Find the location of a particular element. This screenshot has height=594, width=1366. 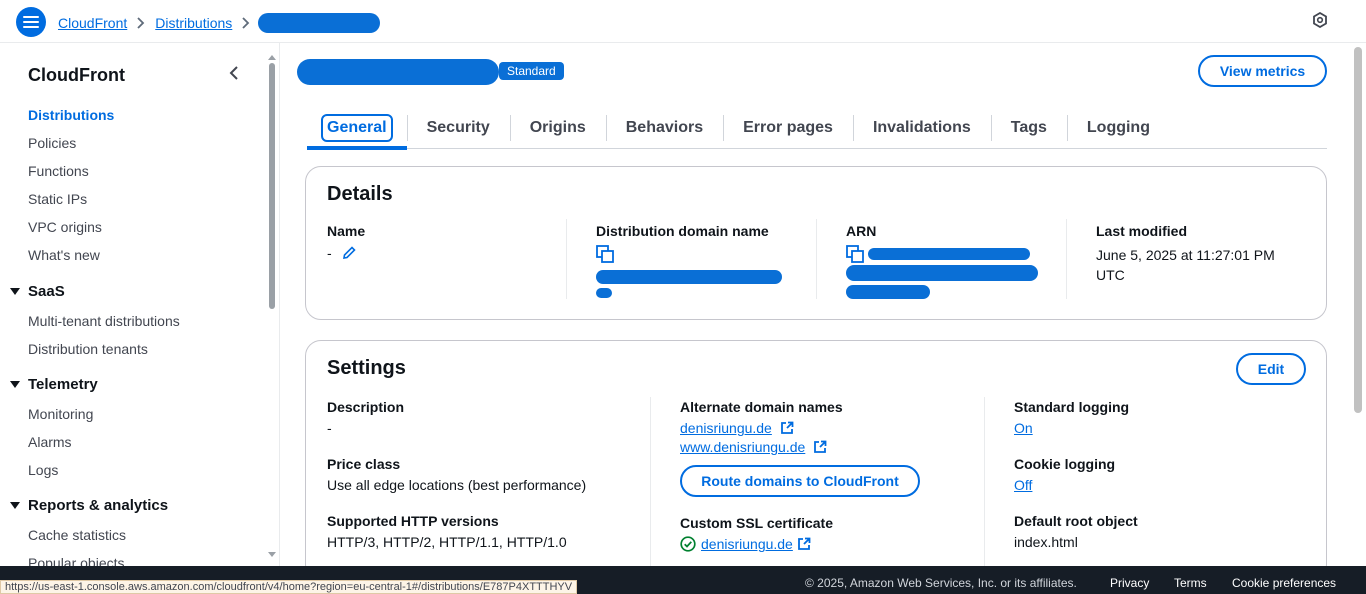

redacted-domain-name is located at coordinates (689, 277).